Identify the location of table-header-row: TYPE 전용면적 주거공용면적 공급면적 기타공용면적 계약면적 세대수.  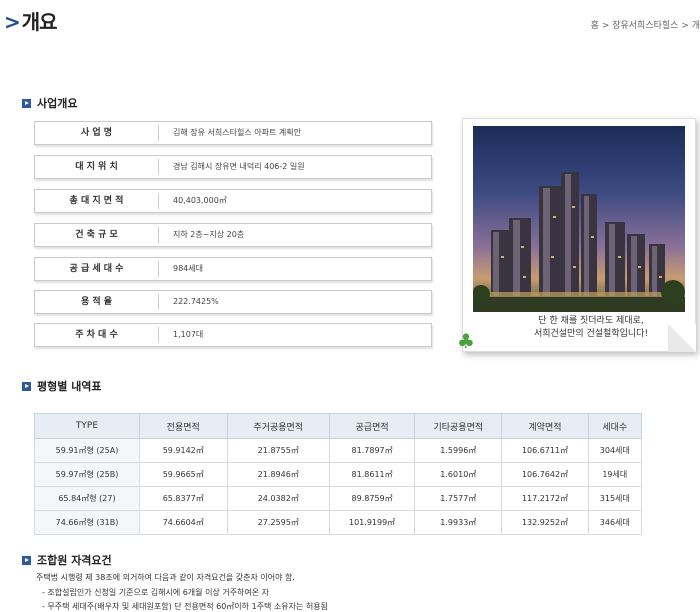
(338, 426).